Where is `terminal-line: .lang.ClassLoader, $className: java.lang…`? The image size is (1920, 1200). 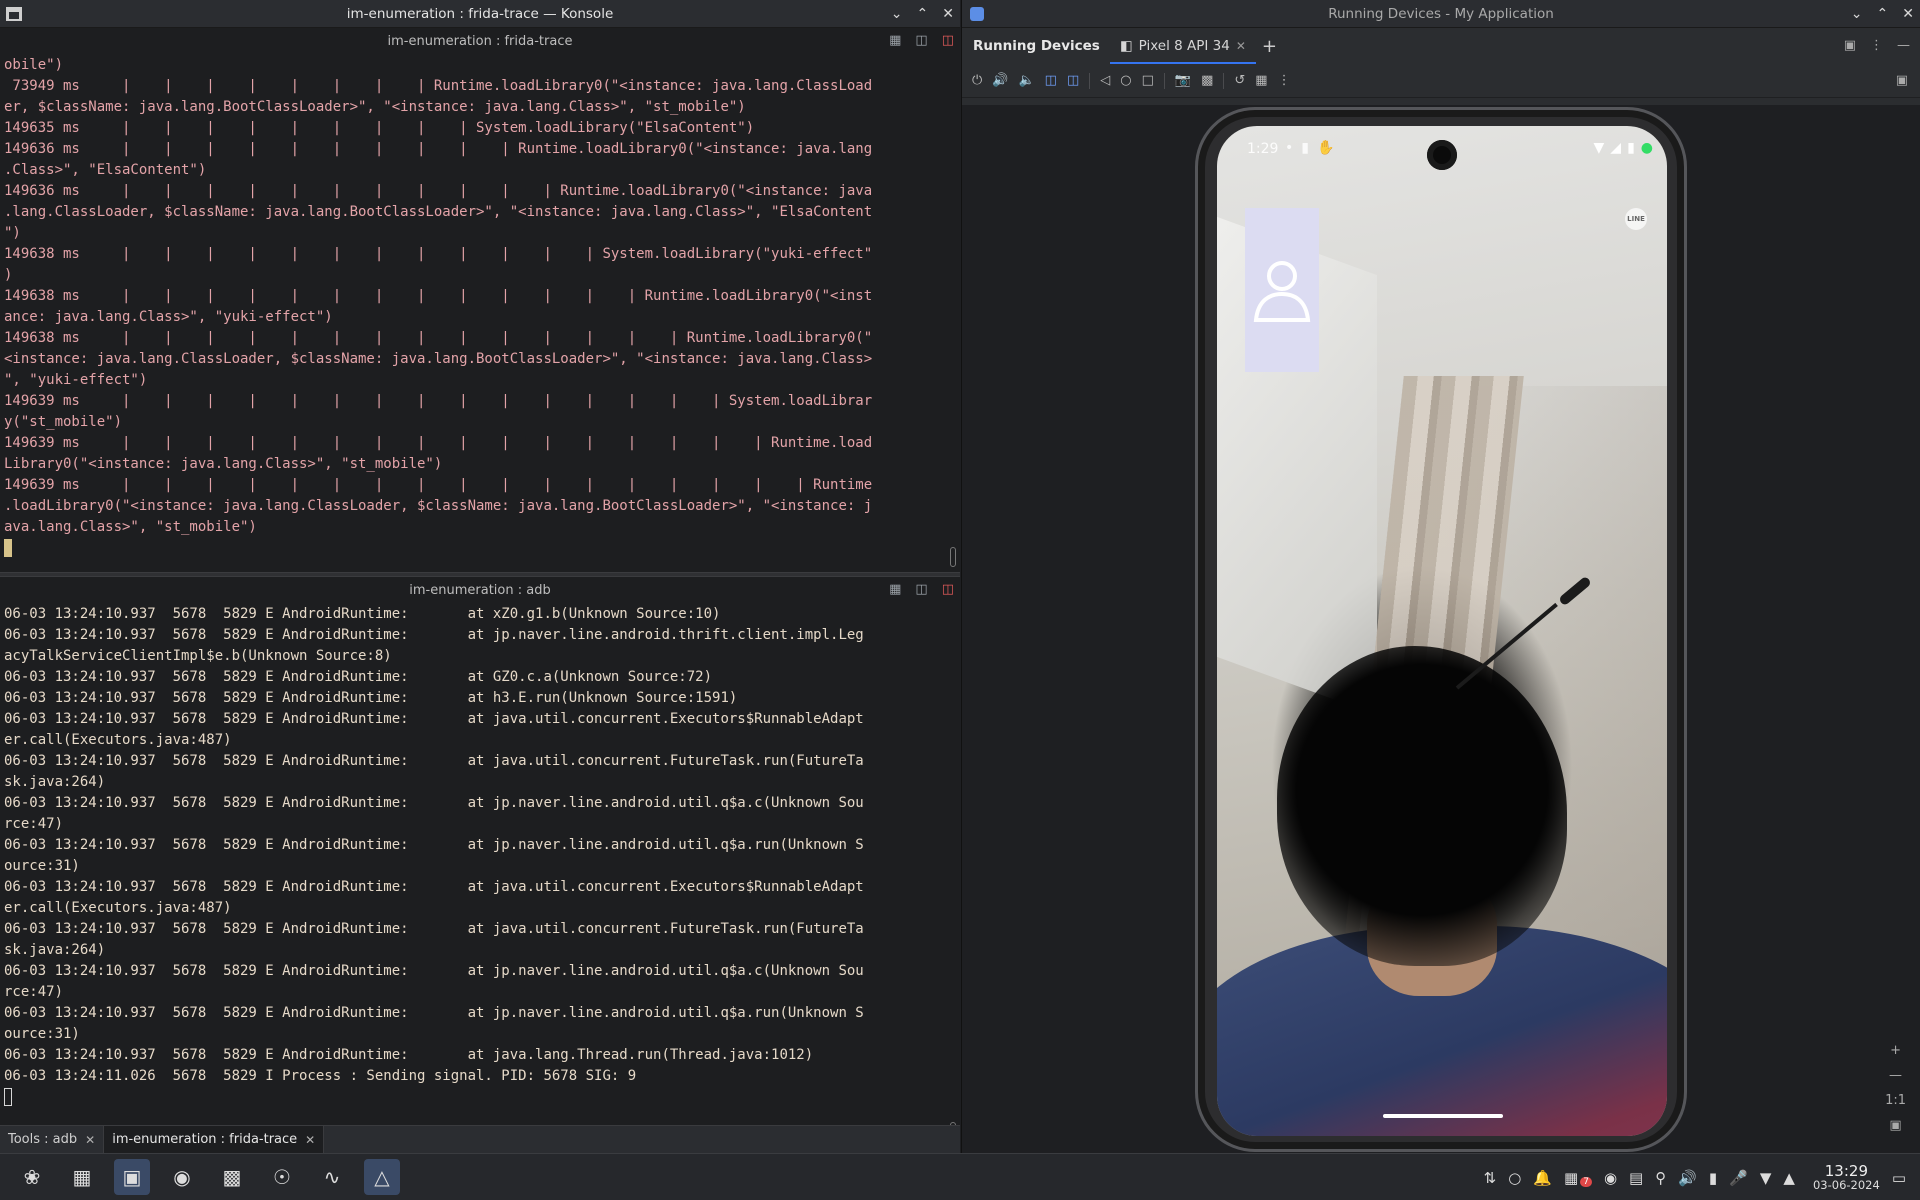
terminal-line: .lang.ClassLoader, $className: java.lang… is located at coordinates (438, 212).